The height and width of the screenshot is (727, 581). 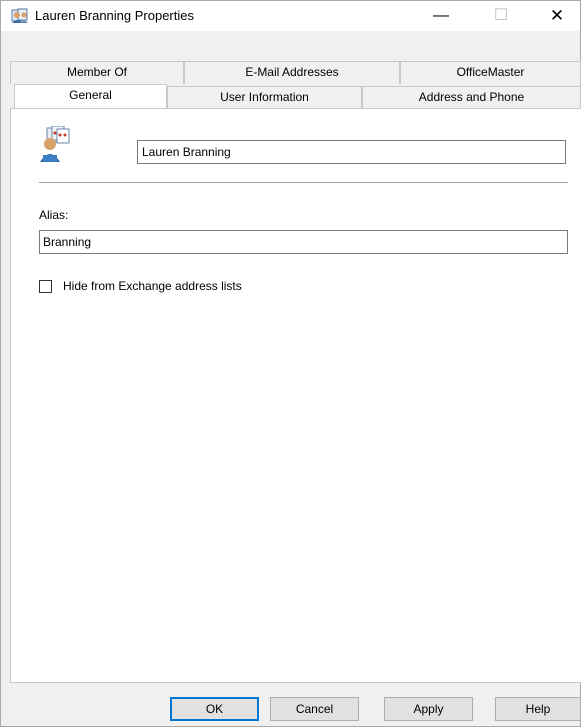 I want to click on separator-line, so click(x=303, y=183).